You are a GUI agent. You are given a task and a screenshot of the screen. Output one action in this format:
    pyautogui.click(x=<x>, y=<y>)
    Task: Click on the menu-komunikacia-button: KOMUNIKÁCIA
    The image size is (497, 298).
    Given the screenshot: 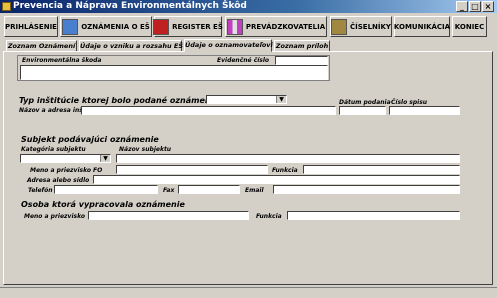 What is the action you would take?
    pyautogui.click(x=422, y=26)
    